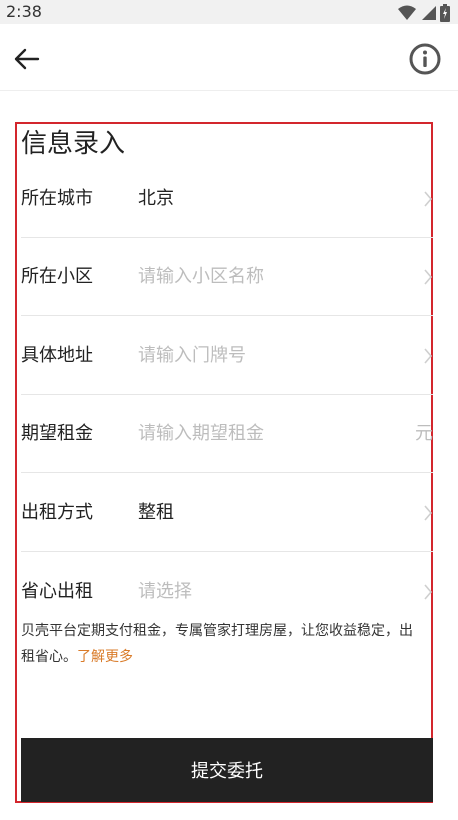  I want to click on status-icons, so click(424, 13).